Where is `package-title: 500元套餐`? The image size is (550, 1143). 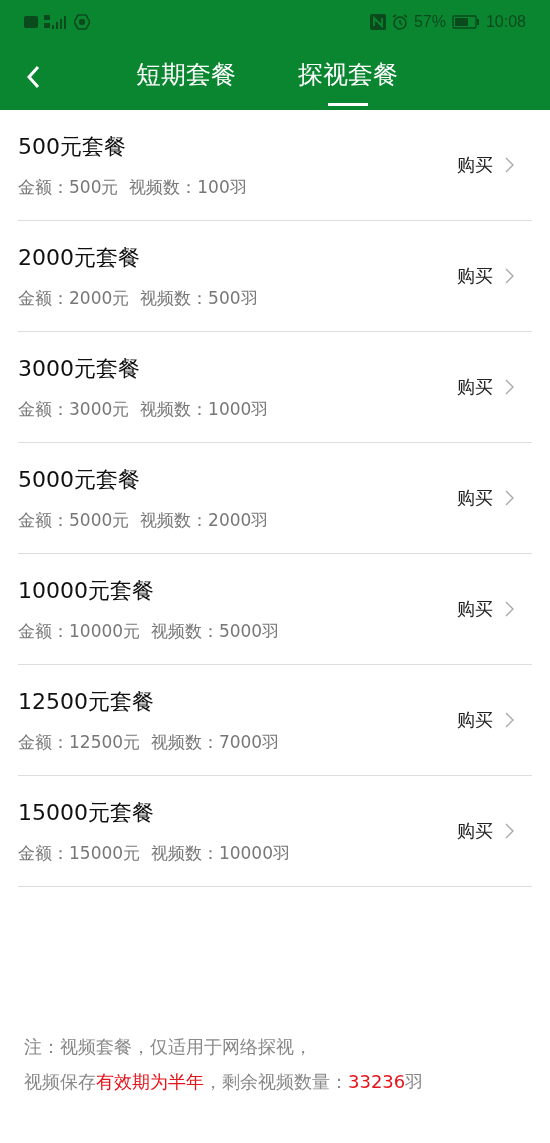 package-title: 500元套餐 is located at coordinates (72, 146).